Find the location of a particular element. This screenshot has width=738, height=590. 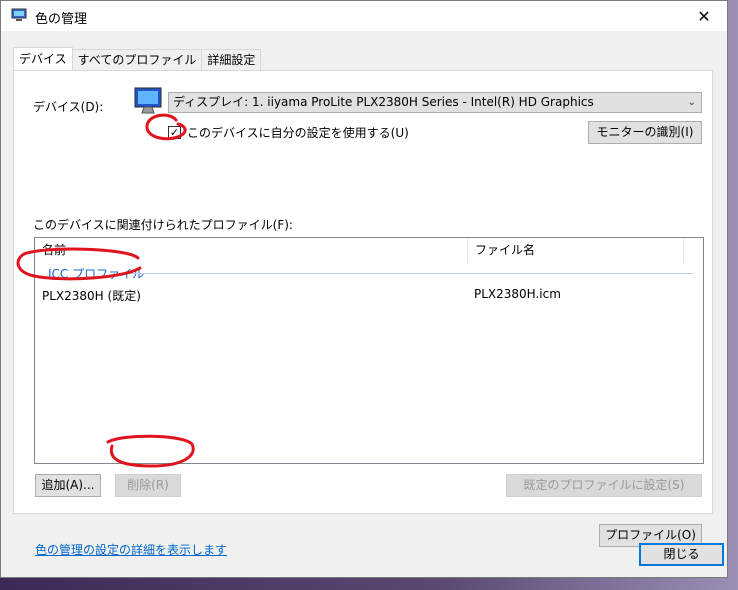

monitor-icon is located at coordinates (19, 15).